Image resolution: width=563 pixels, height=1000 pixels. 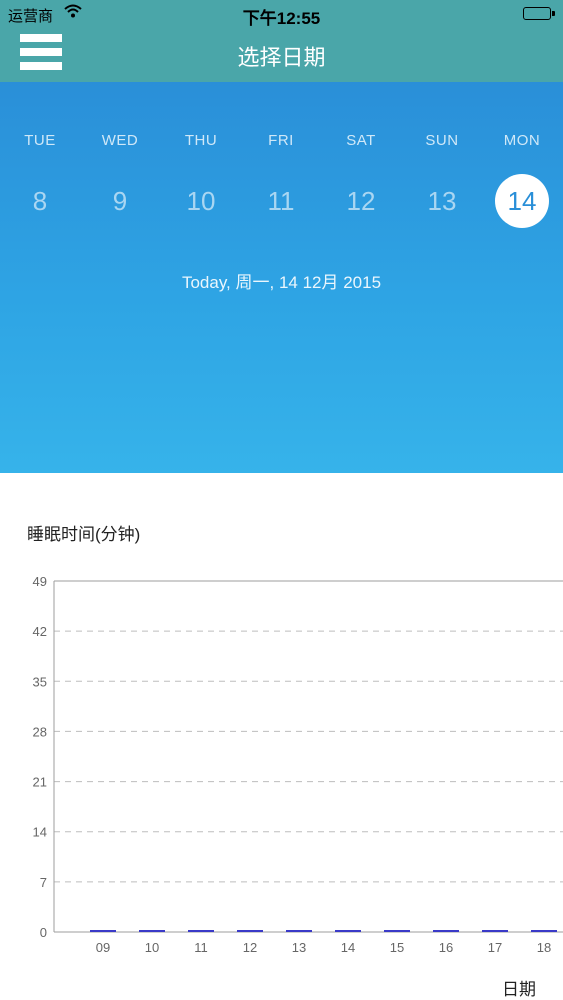 I want to click on weekday-label: MON, so click(x=522, y=140).